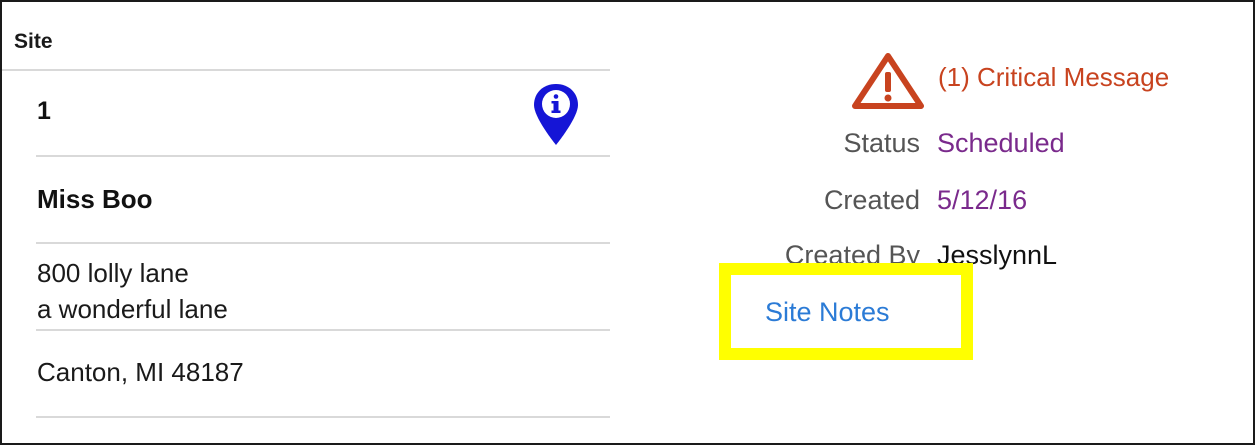 This screenshot has height=445, width=1255. What do you see at coordinates (827, 312) in the screenshot?
I see `site-notes-link: Site Notes` at bounding box center [827, 312].